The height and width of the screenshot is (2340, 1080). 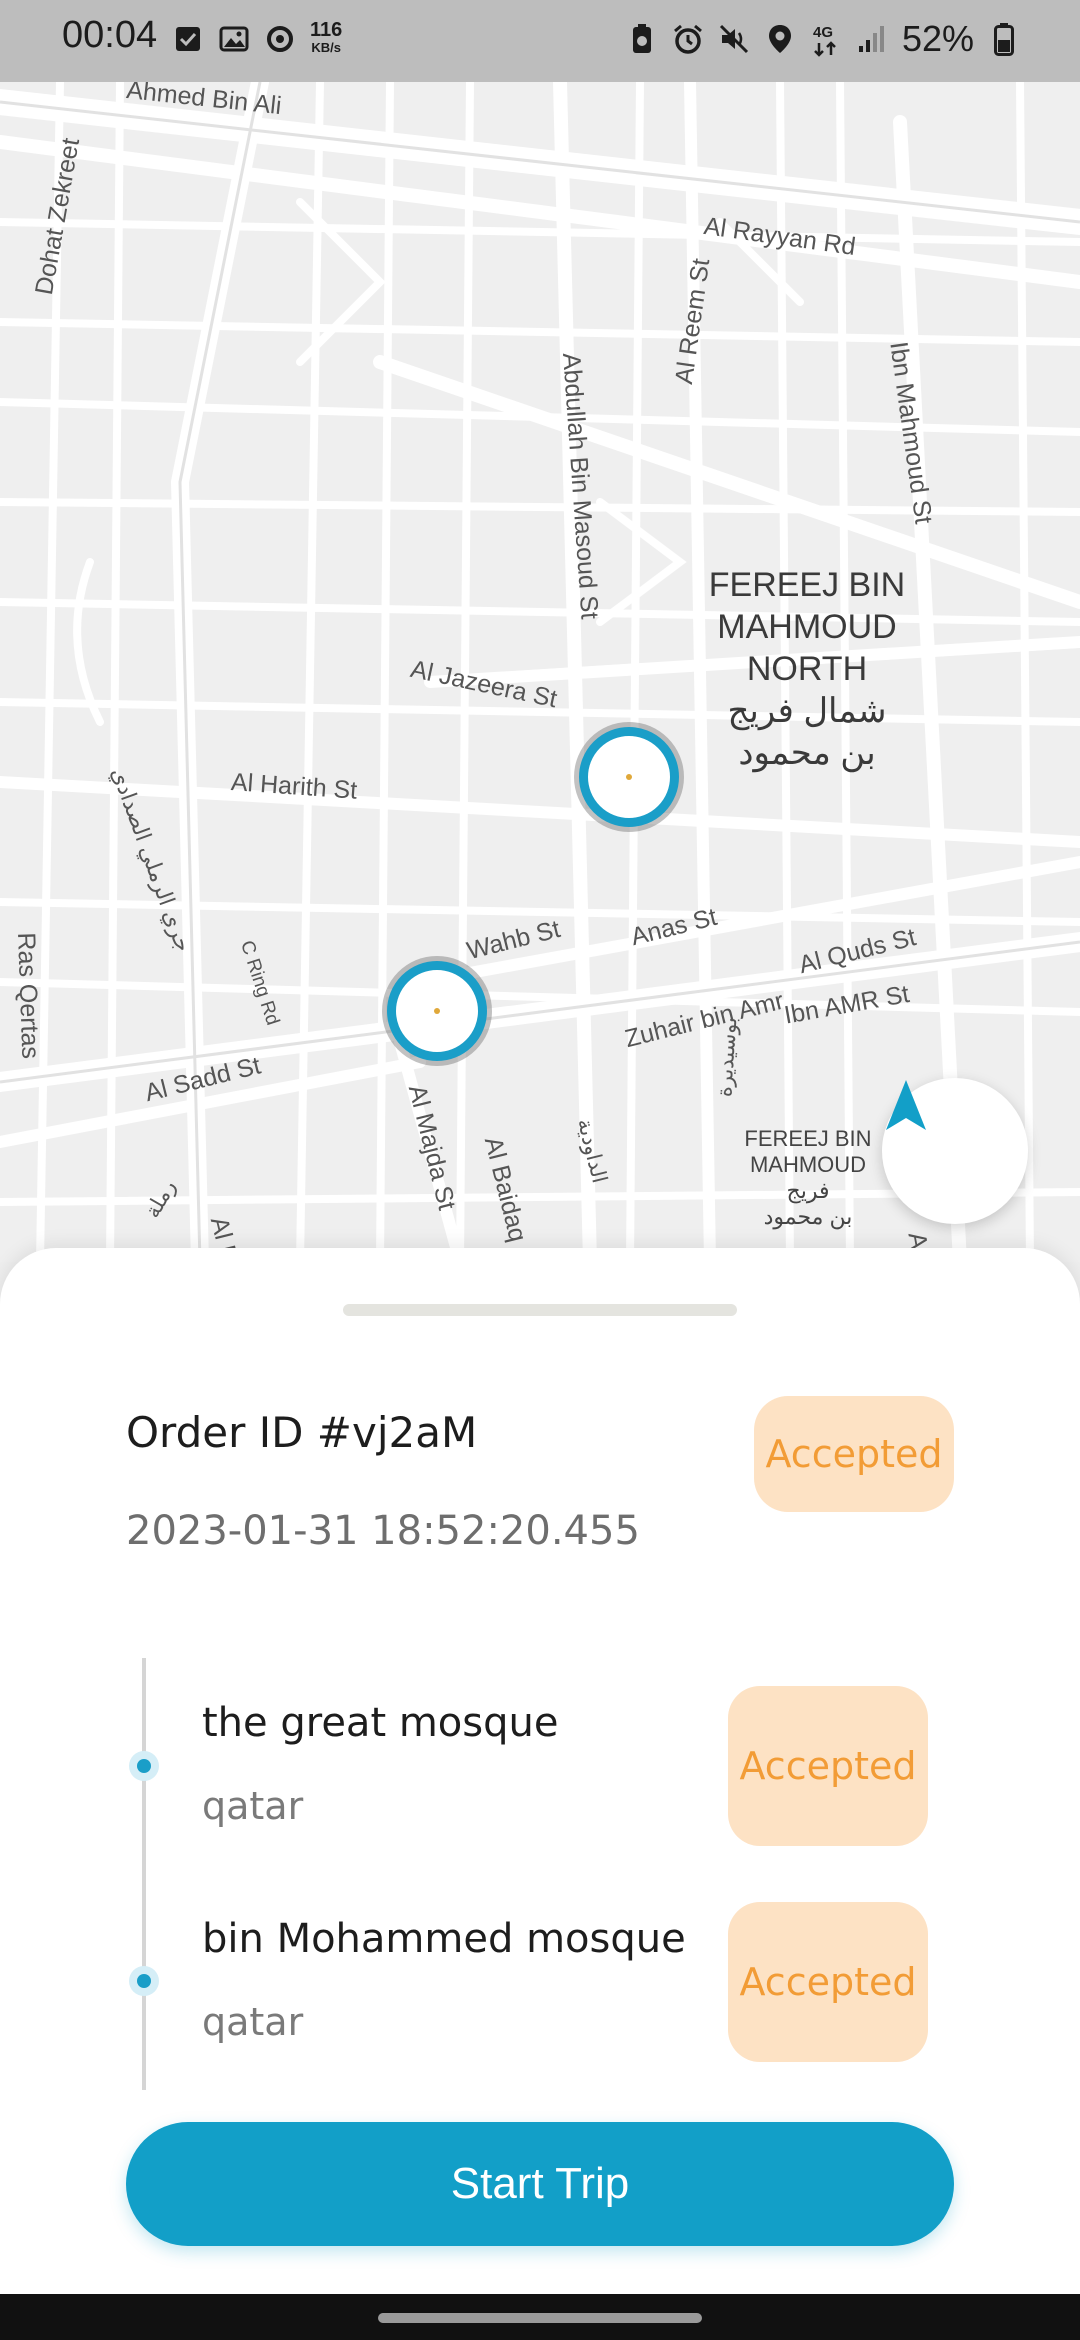 What do you see at coordinates (807, 711) in the screenshot?
I see `district-line: شمال فريج` at bounding box center [807, 711].